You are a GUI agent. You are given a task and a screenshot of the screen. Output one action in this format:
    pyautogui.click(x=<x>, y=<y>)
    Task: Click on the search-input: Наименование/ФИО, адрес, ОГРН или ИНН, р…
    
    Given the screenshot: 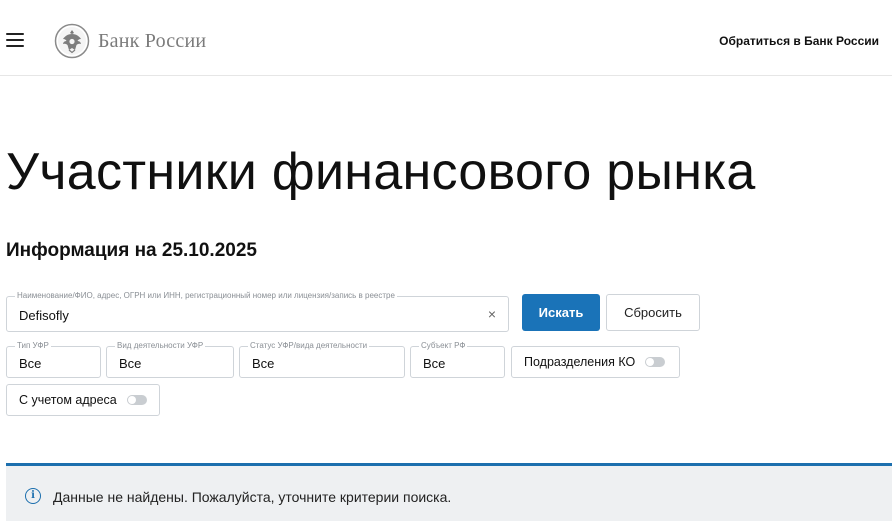 What is the action you would take?
    pyautogui.click(x=257, y=311)
    